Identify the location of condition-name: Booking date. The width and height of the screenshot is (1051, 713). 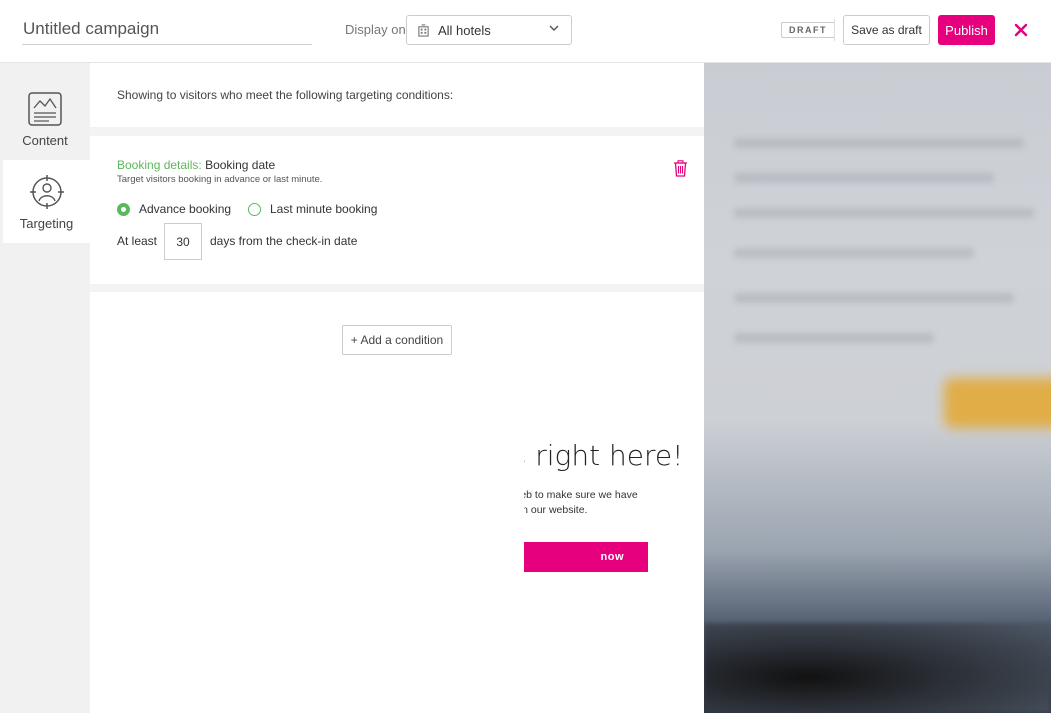
(240, 165).